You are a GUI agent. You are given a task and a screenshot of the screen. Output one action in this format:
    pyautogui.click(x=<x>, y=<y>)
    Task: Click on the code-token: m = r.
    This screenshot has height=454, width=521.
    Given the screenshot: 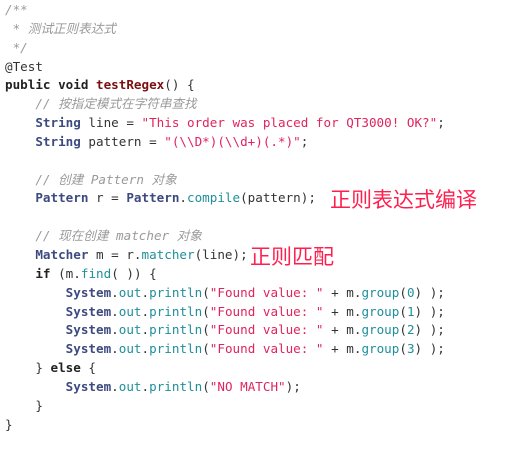 What is the action you would take?
    pyautogui.click(x=115, y=254)
    